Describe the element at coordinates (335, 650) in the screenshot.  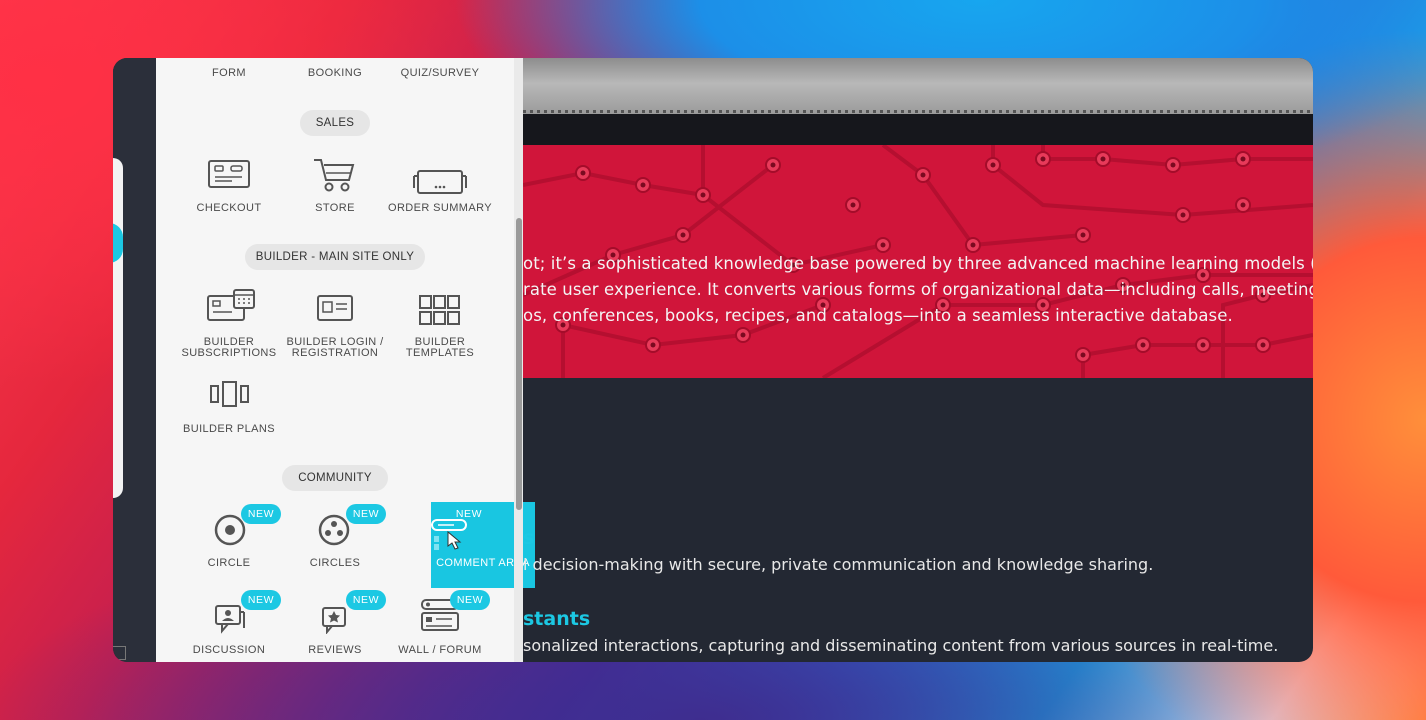
I see `tile-label-reviews: REVIEWS` at that location.